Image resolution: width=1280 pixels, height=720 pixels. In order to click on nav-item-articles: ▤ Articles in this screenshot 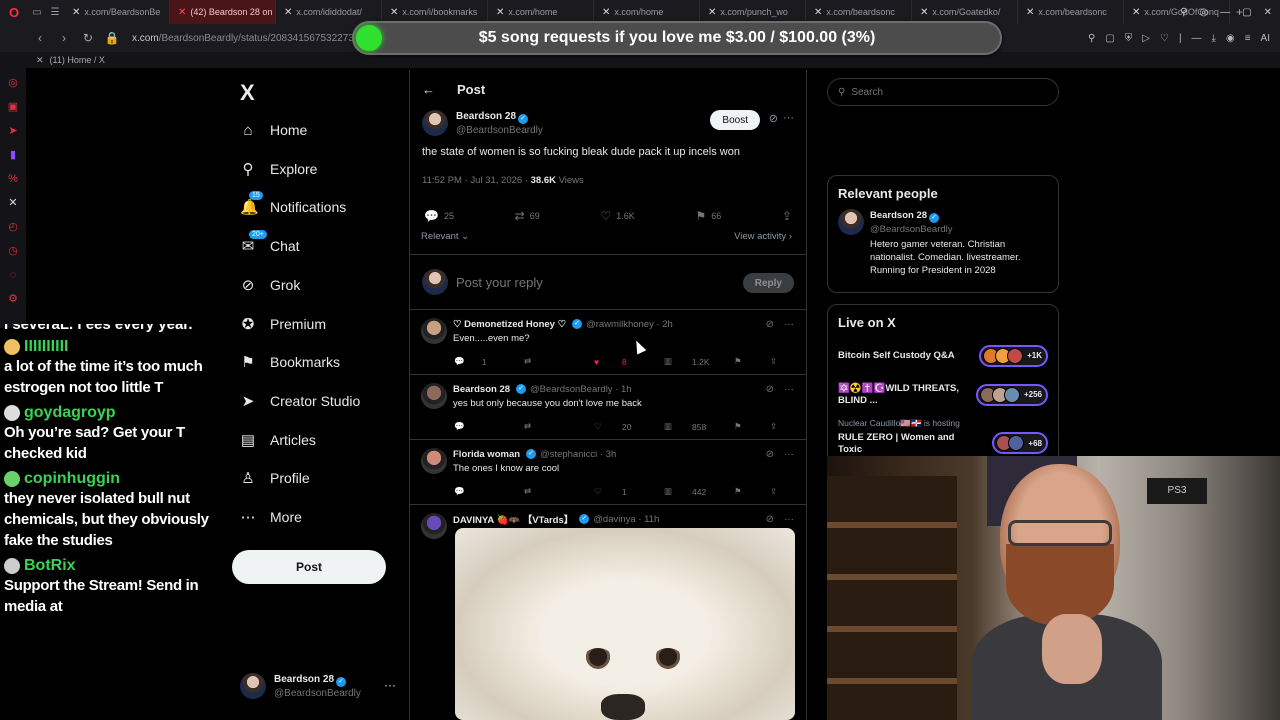, I will do `click(278, 440)`.